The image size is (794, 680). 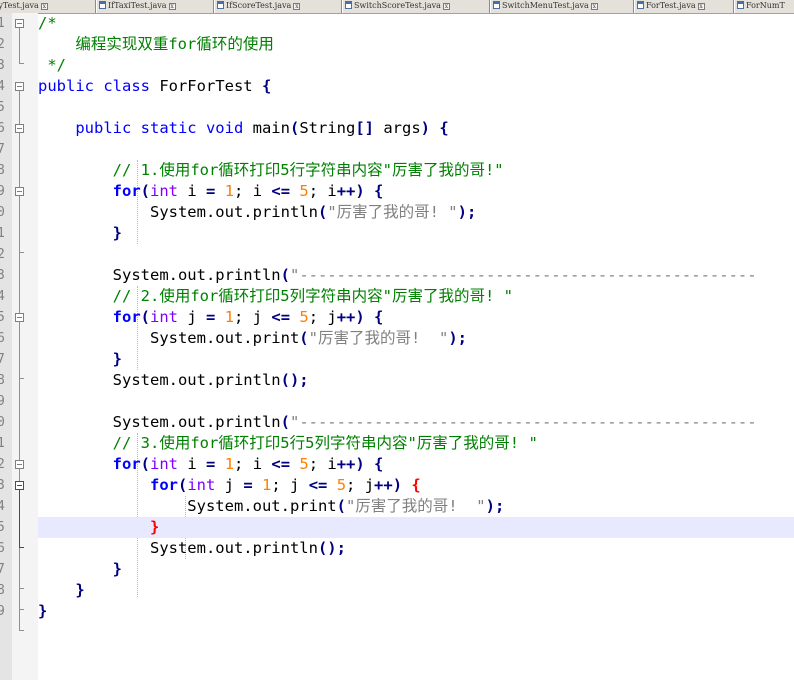 What do you see at coordinates (271, 170) in the screenshot?
I see `code-line-8: // 1.使用for循环打印5行字符串内容"厉害了我的哥!"` at bounding box center [271, 170].